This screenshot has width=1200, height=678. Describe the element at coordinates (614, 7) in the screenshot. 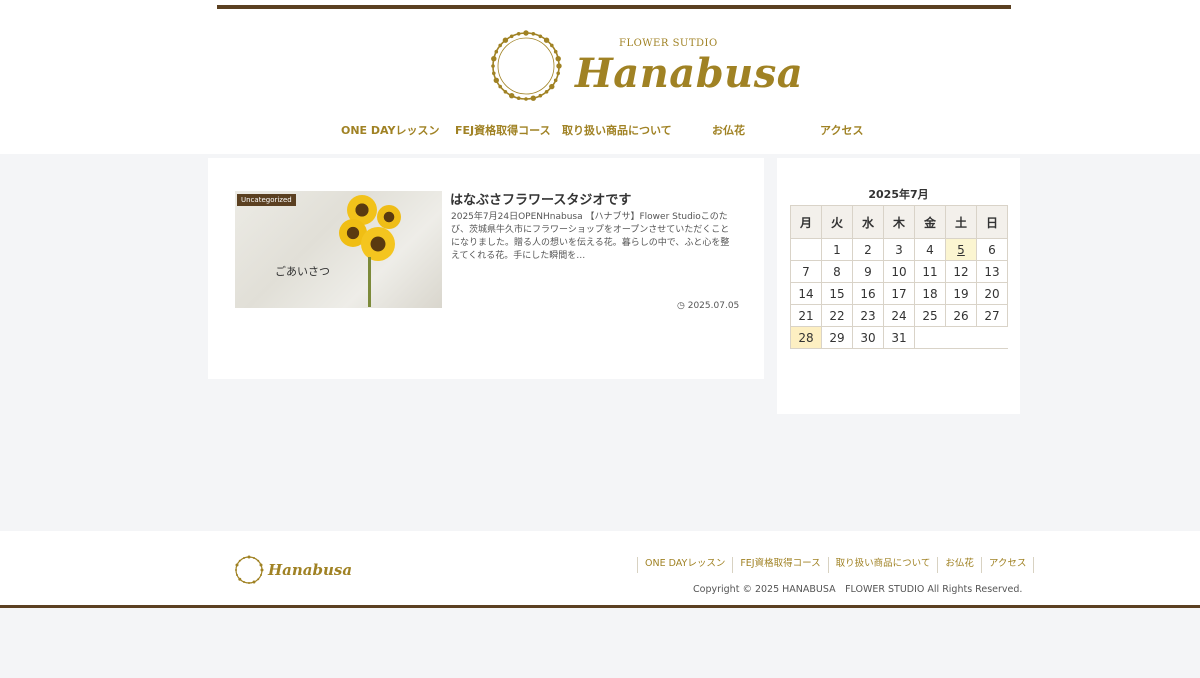

I see `header-top-bar` at that location.